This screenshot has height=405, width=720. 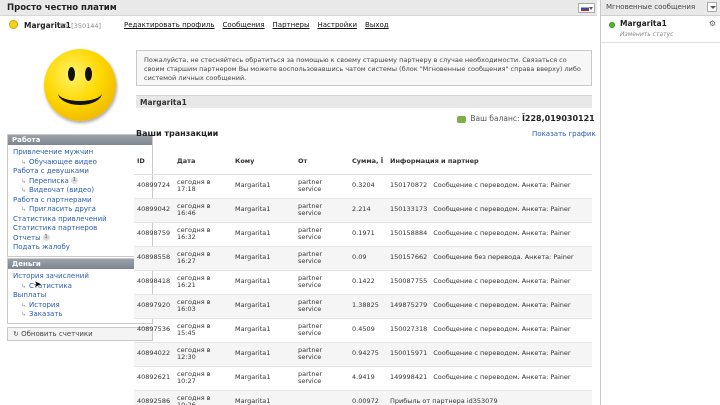 I want to click on cell-date: сегодня в 16:03, so click(x=203, y=306).